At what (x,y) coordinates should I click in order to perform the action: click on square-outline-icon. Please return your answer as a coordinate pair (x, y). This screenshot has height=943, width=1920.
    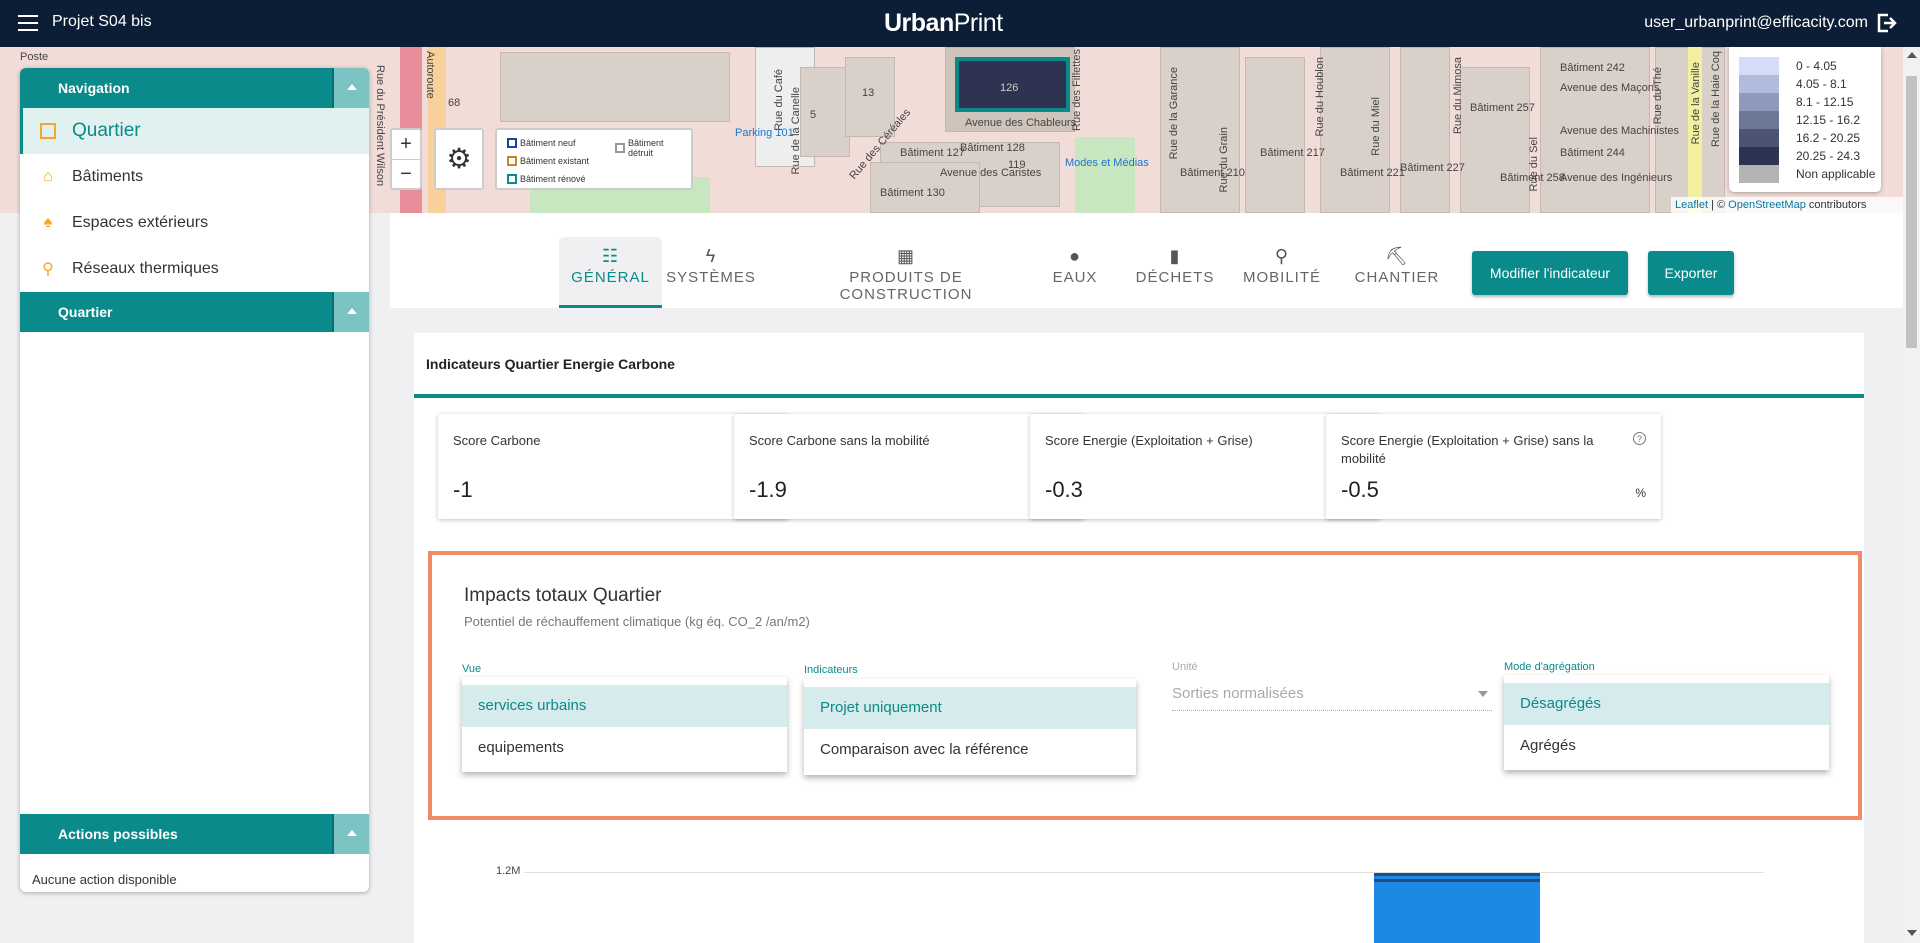
    Looking at the image, I should click on (48, 131).